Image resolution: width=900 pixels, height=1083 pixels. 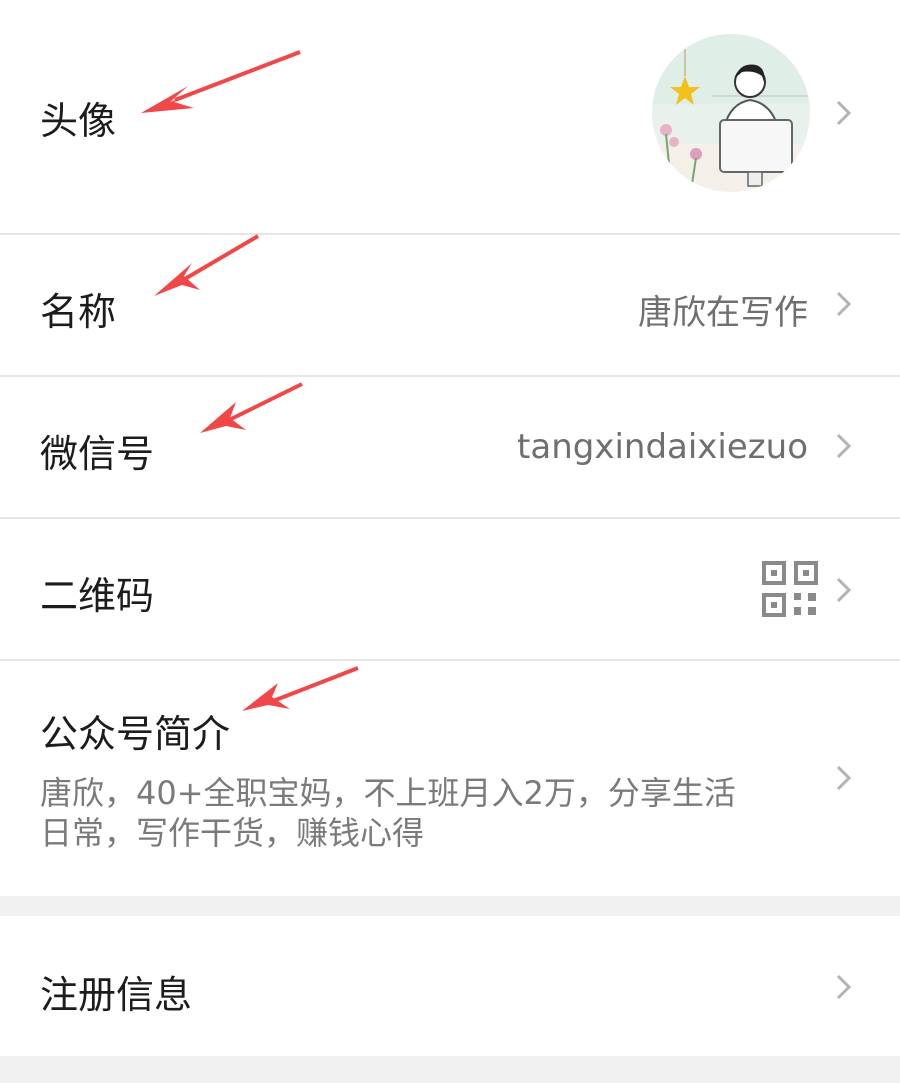 What do you see at coordinates (450, 305) in the screenshot?
I see `name-row: 名称 唐欣在写作` at bounding box center [450, 305].